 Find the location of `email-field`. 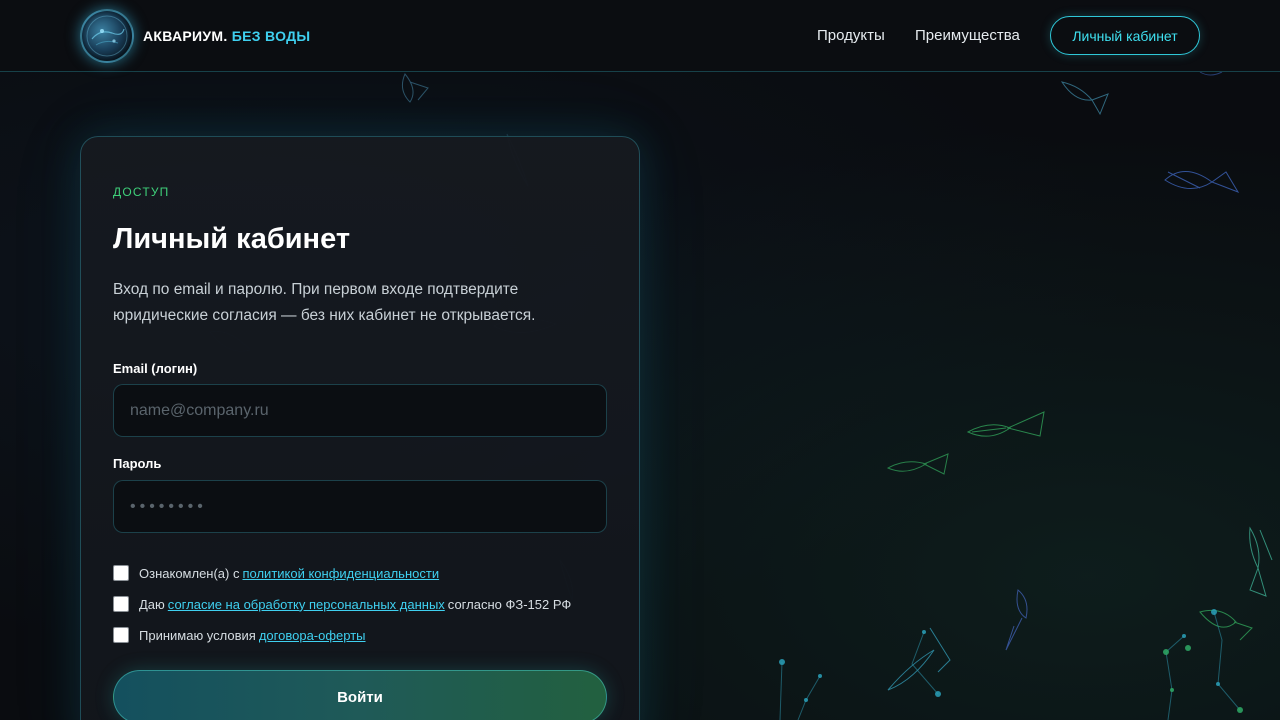

email-field is located at coordinates (360, 410).